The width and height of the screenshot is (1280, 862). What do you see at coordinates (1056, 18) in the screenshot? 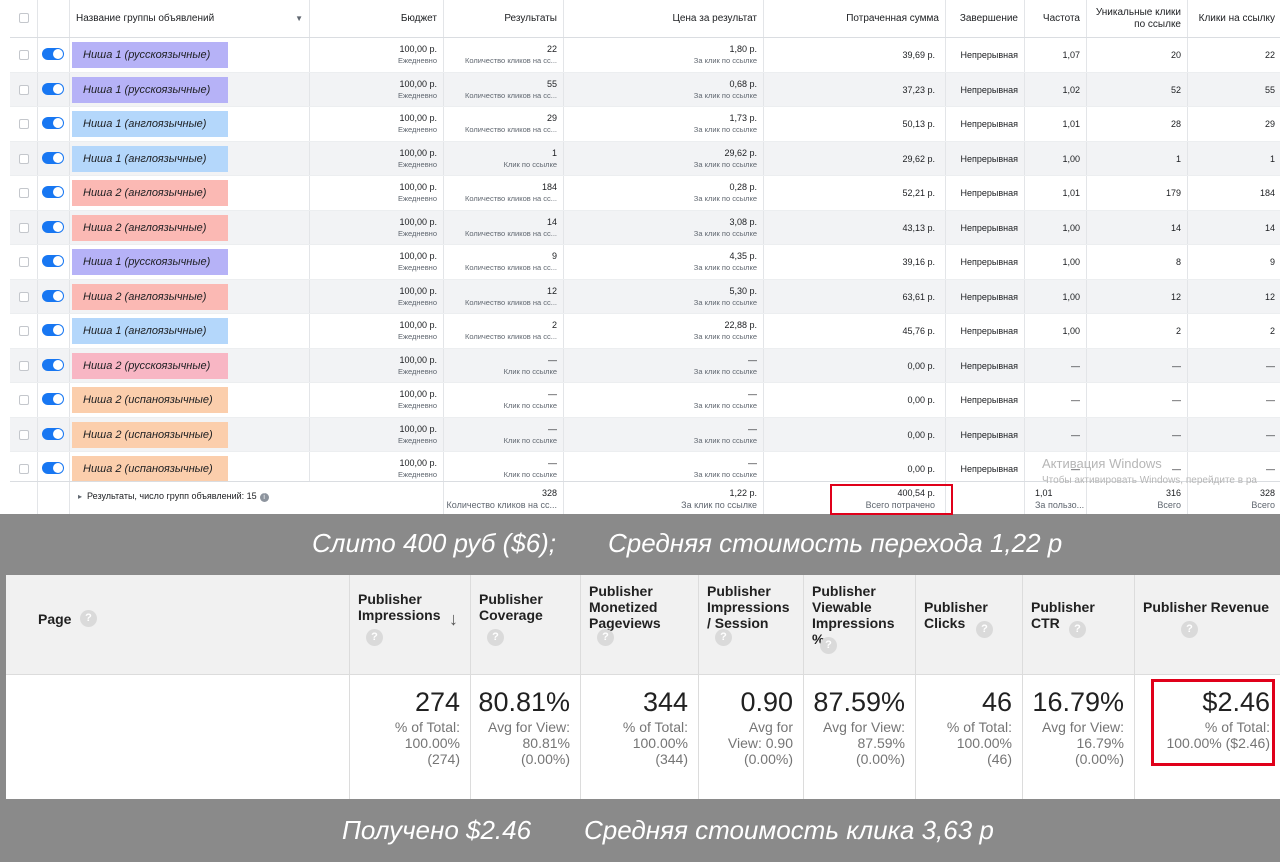
I see `header-frequency: Частота` at bounding box center [1056, 18].